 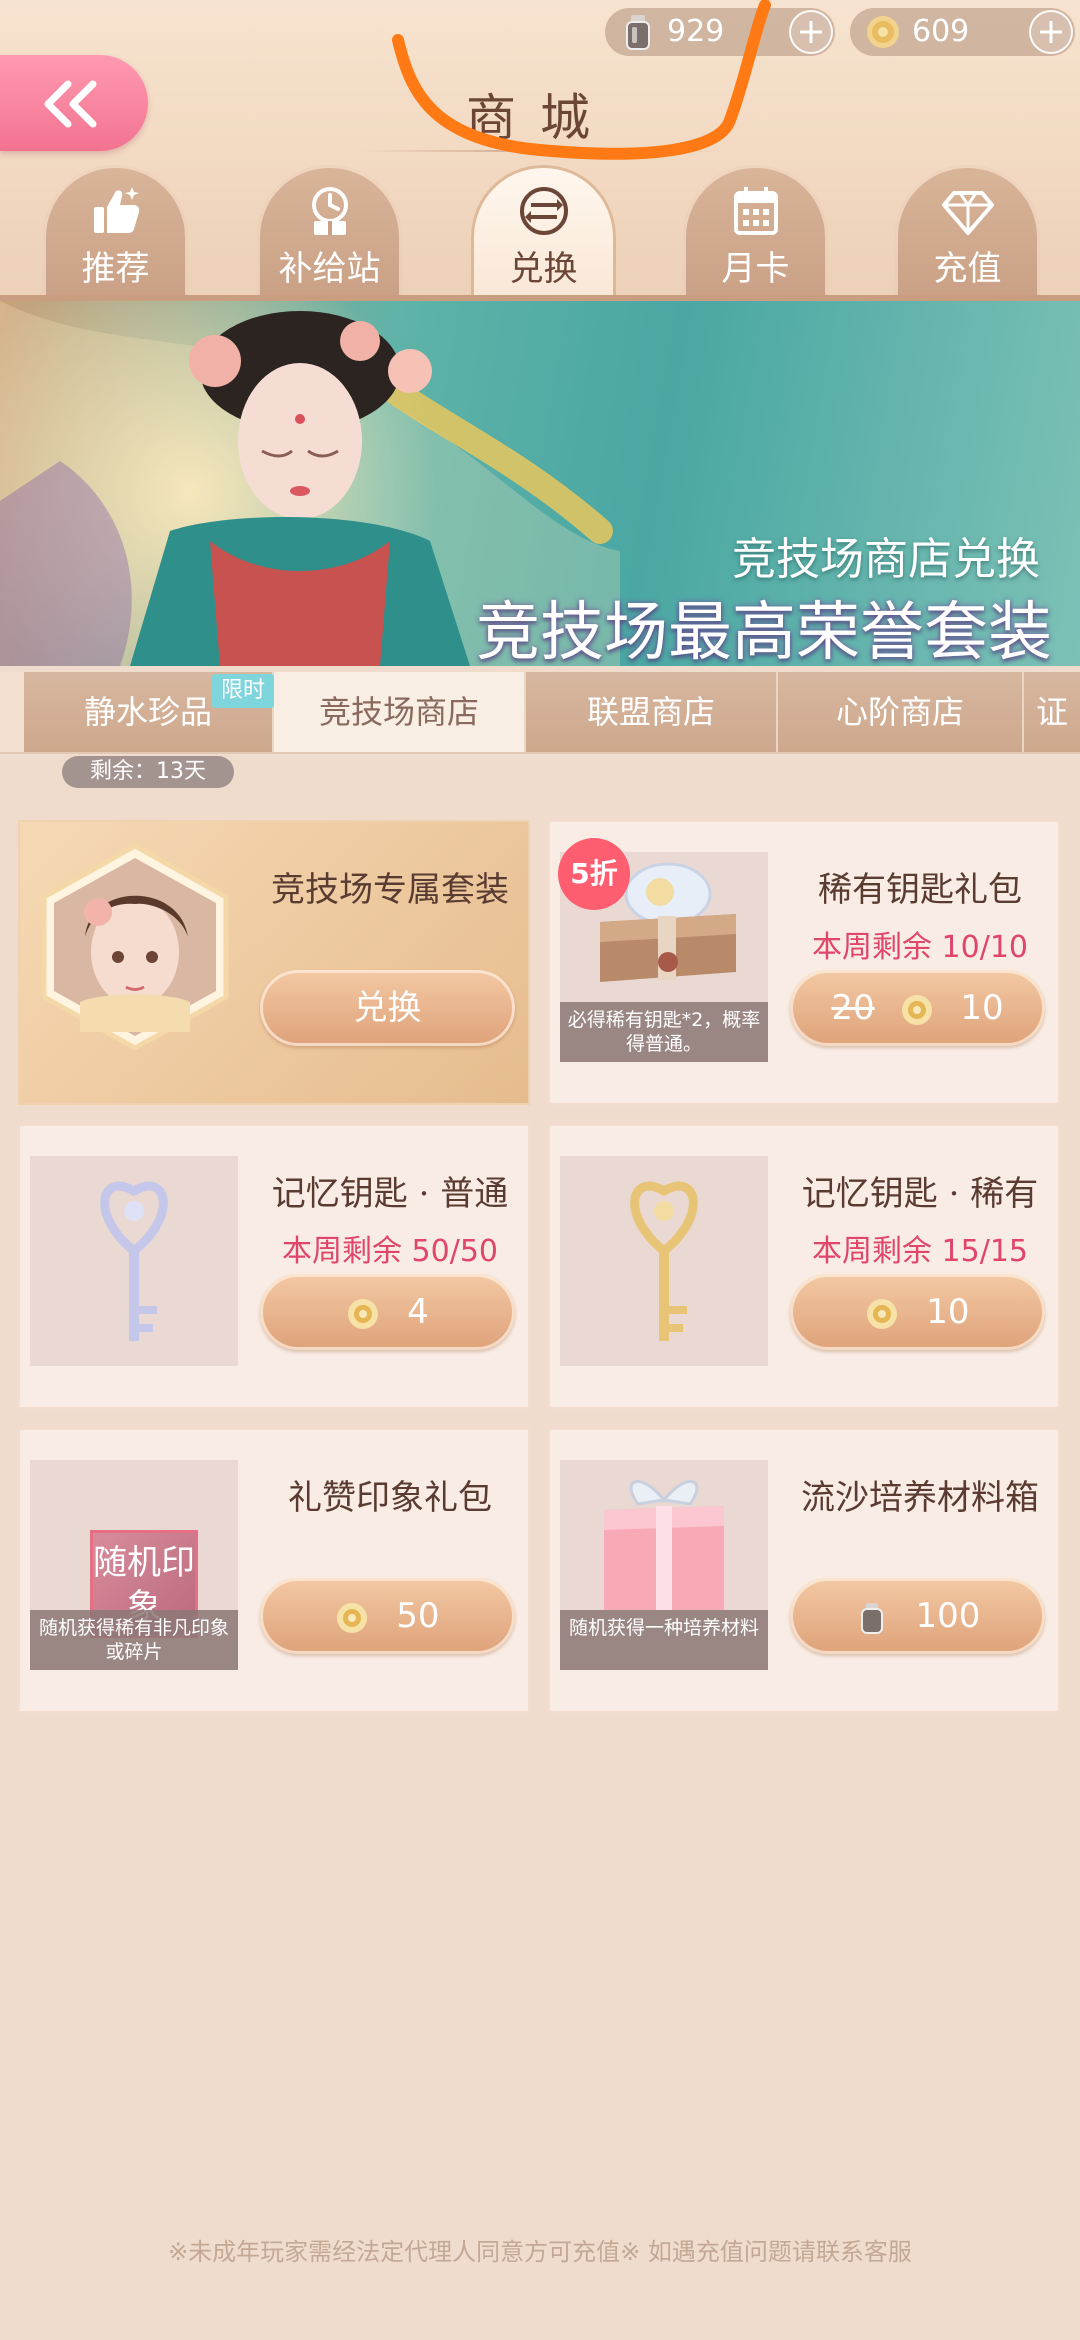 I want to click on weekly-limit: 本周剩余 10/10, so click(x=920, y=947).